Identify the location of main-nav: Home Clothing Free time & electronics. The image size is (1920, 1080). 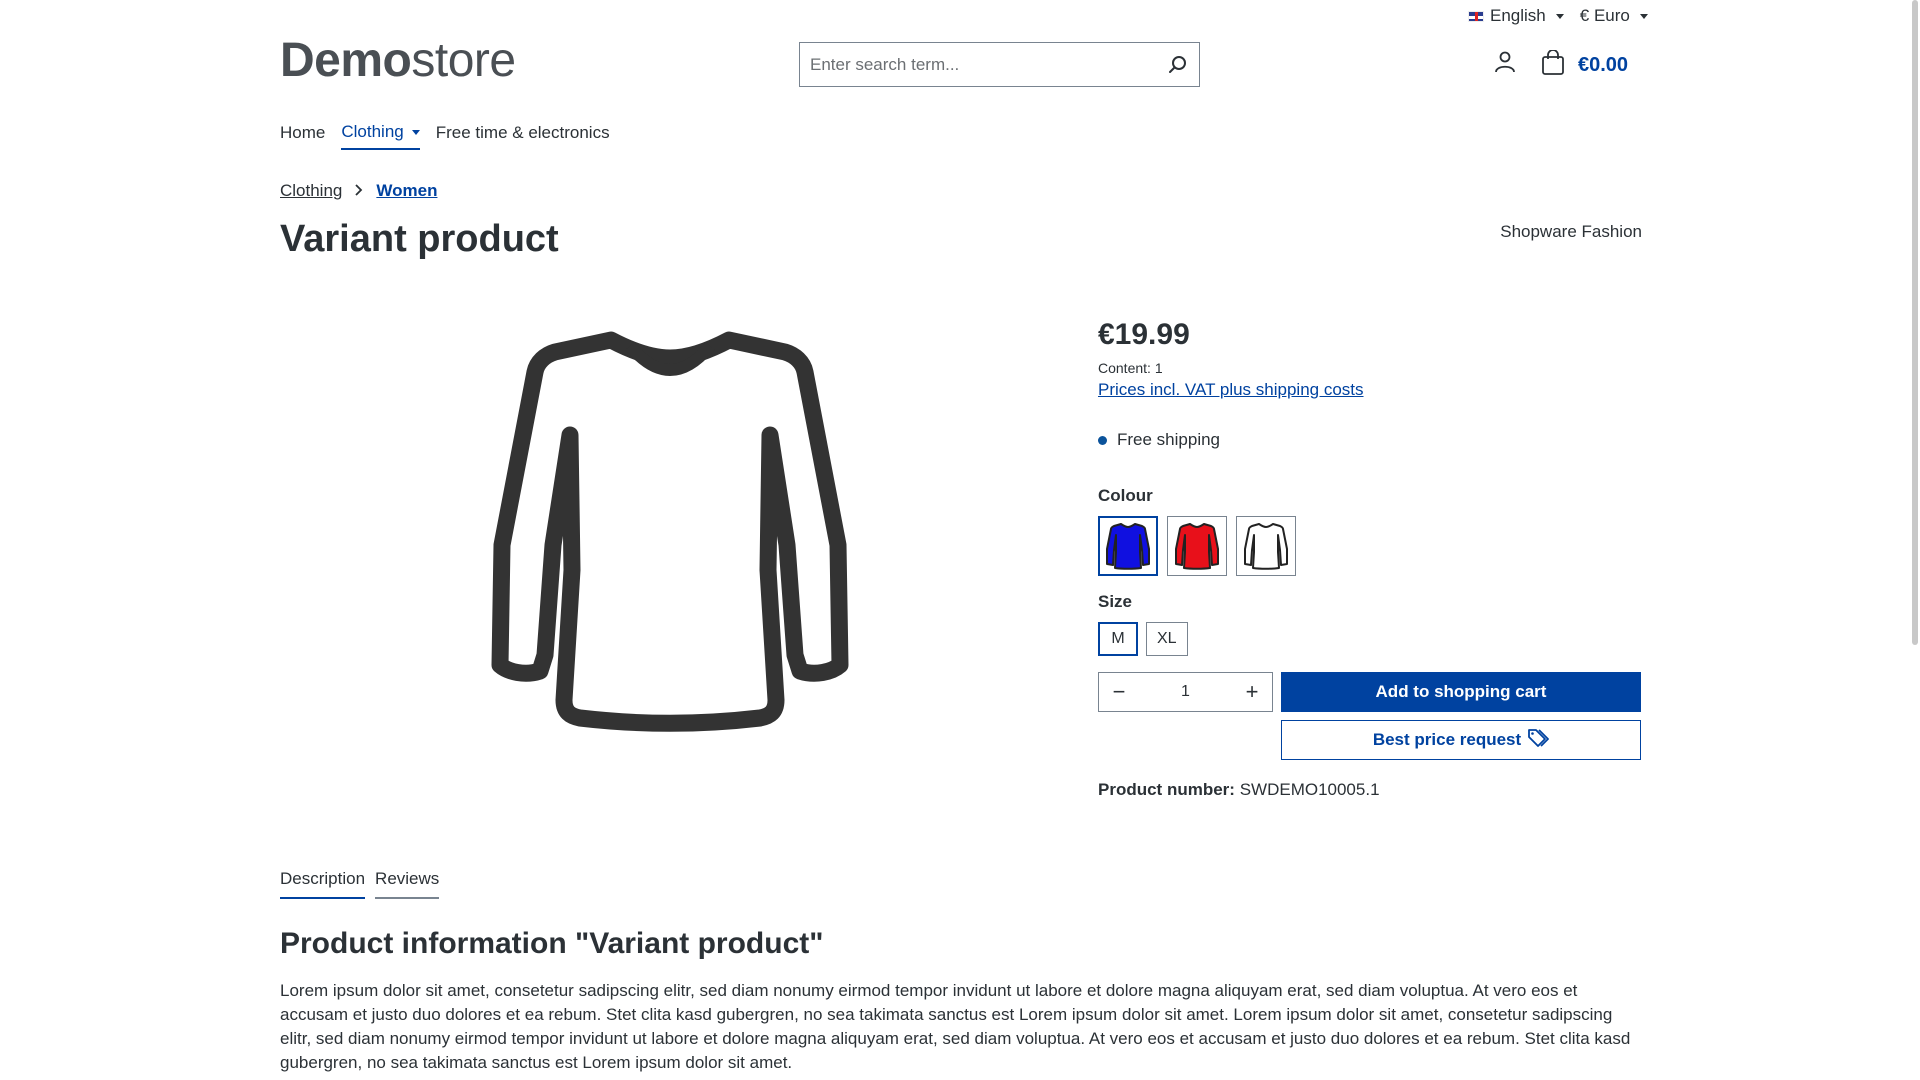
(445, 136).